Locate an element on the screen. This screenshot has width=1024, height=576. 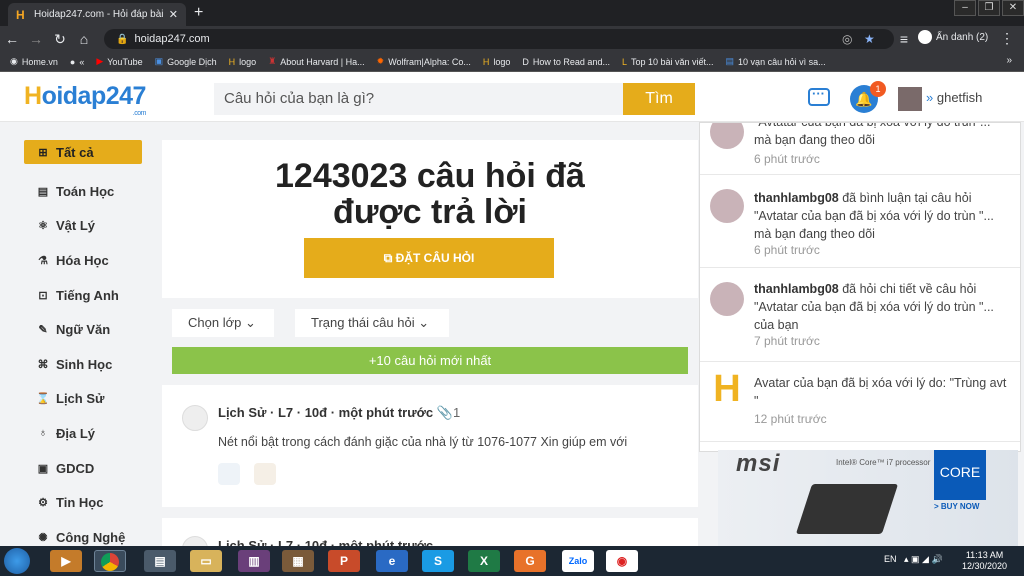
notification-time: 6 phút trước is located at coordinates (787, 159).